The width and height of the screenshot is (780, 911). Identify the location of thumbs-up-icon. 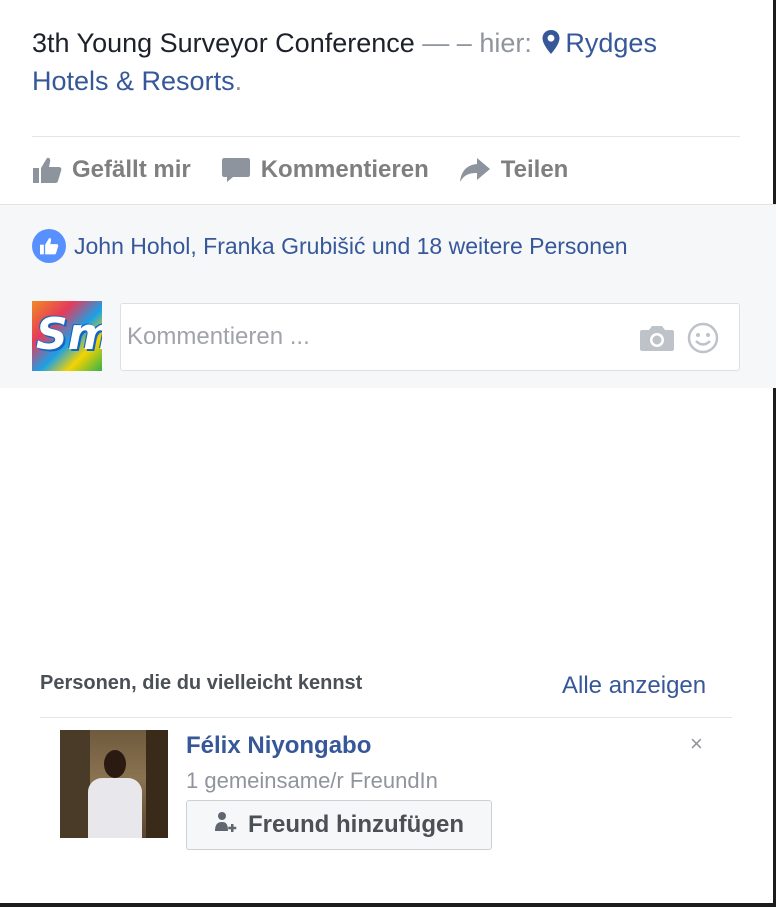
(47, 170).